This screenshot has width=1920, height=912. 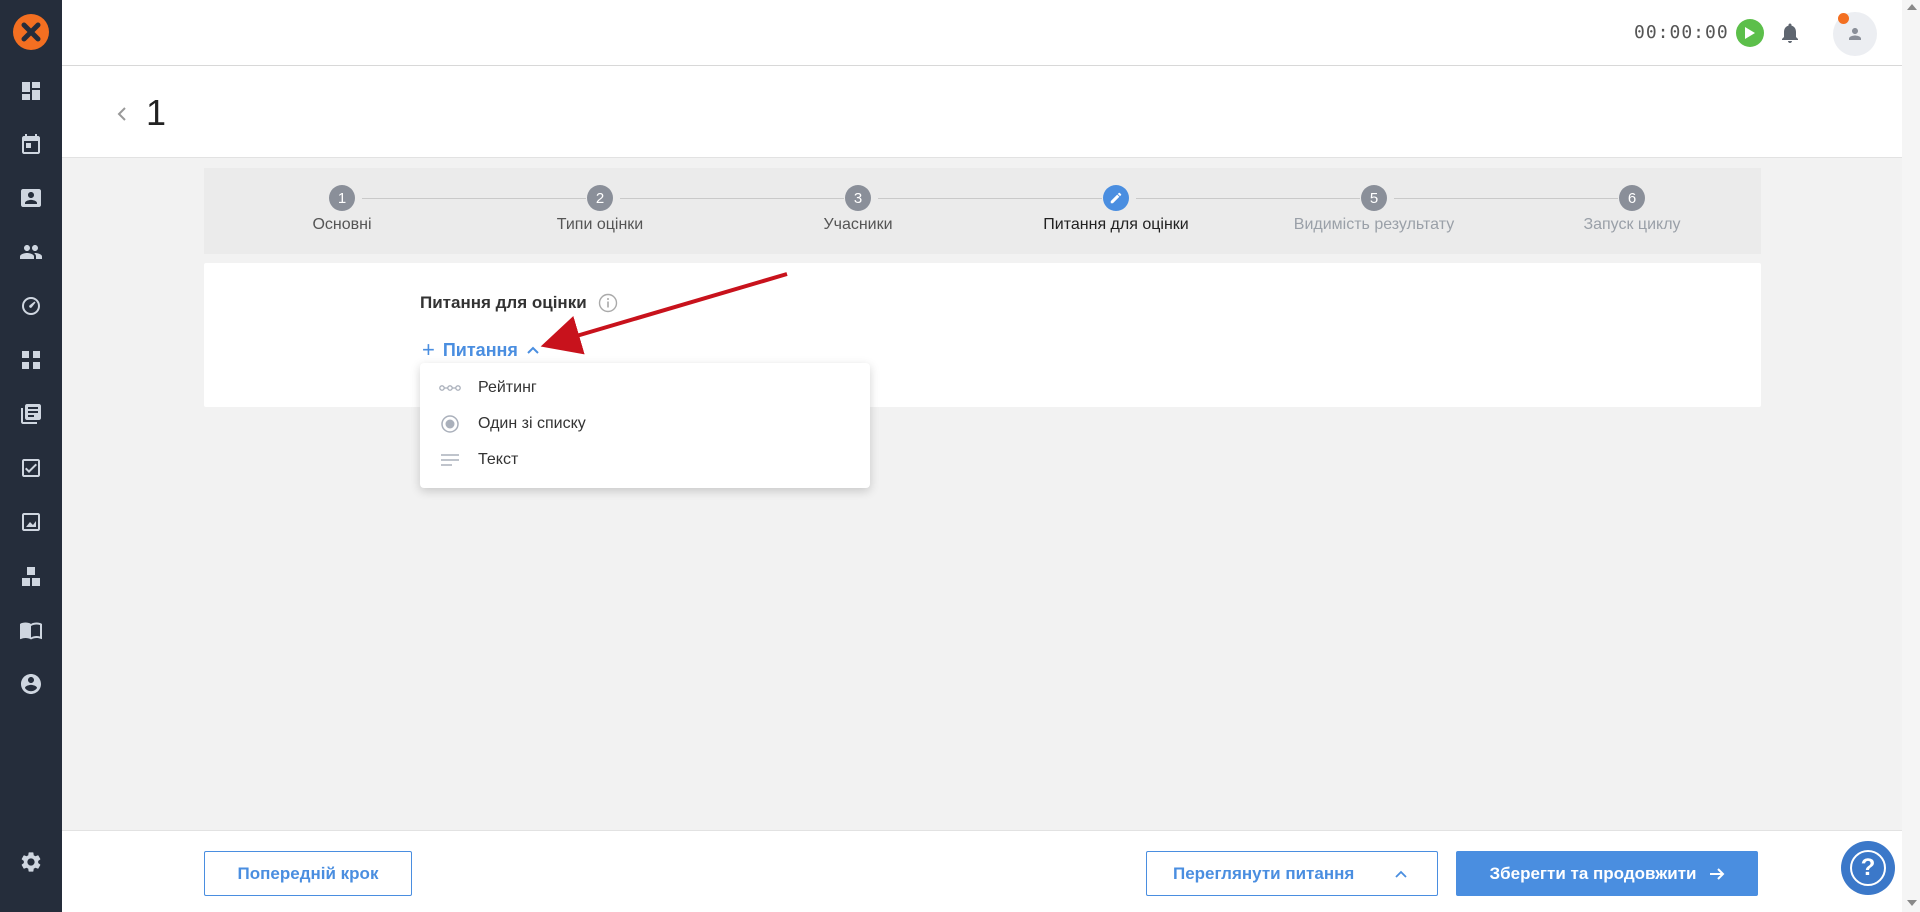 What do you see at coordinates (645, 460) in the screenshot?
I see `dropdown-item-text: Текст` at bounding box center [645, 460].